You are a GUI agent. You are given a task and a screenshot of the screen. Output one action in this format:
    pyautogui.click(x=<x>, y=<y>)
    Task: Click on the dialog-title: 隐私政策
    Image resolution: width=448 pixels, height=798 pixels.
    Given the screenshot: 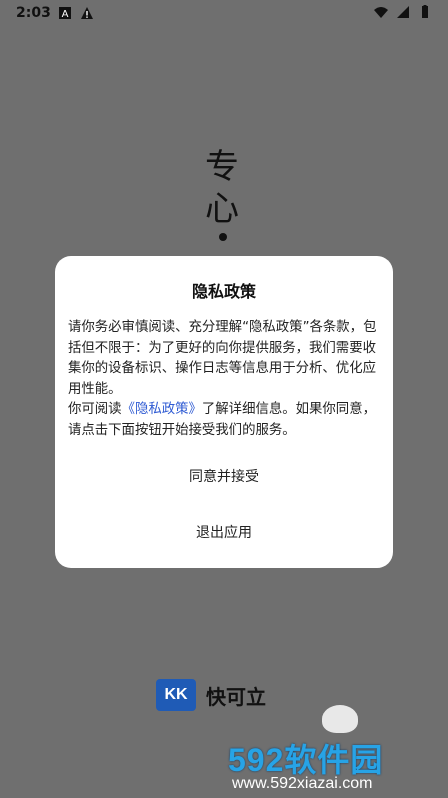 What is the action you would take?
    pyautogui.click(x=223, y=291)
    